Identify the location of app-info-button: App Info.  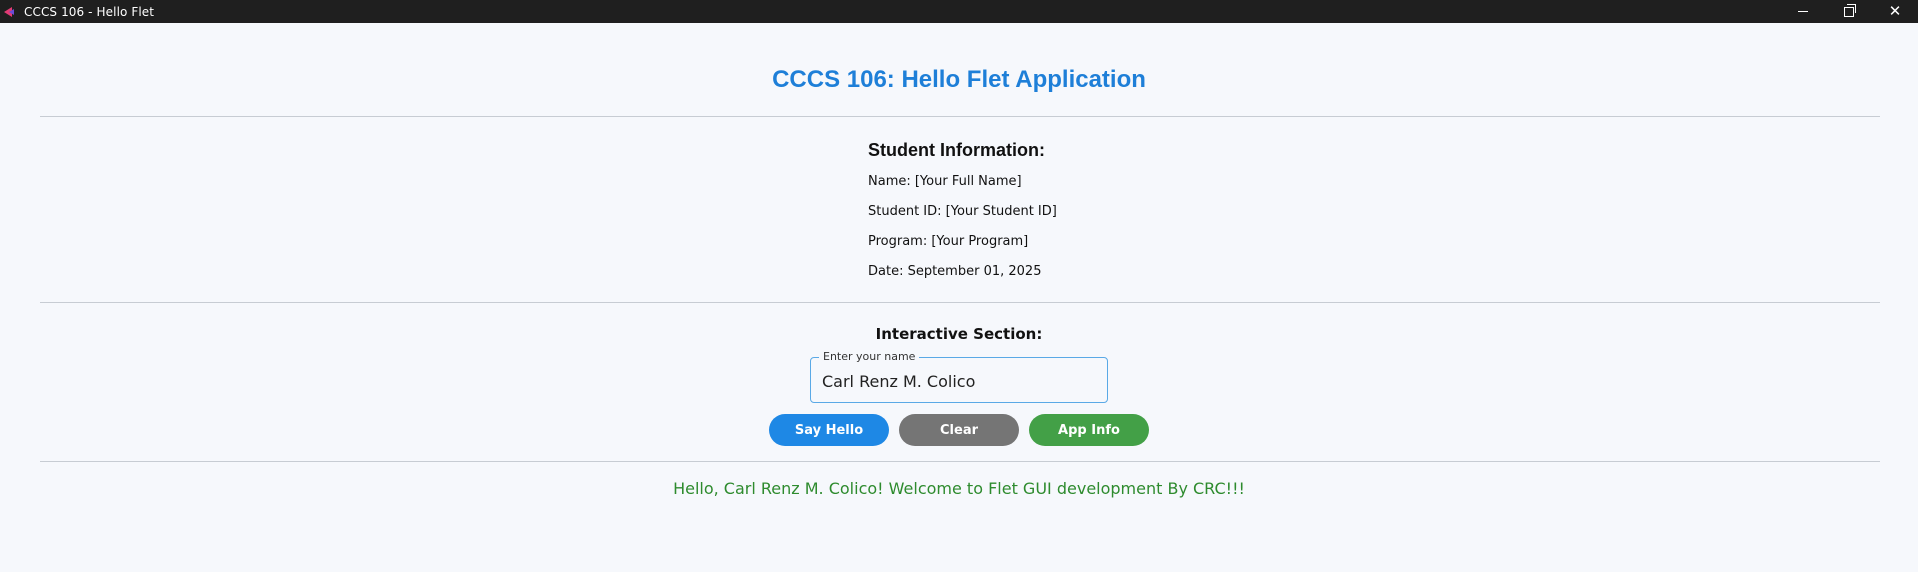
(1089, 430).